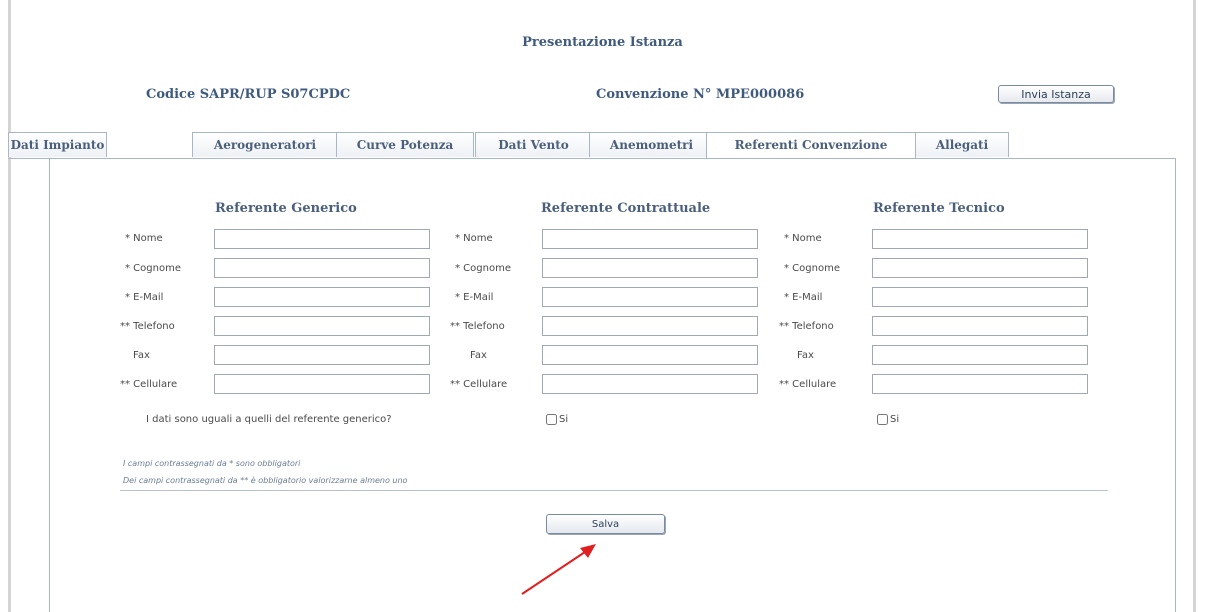 This screenshot has width=1205, height=612. I want to click on window-edge-right, so click(1194, 306).